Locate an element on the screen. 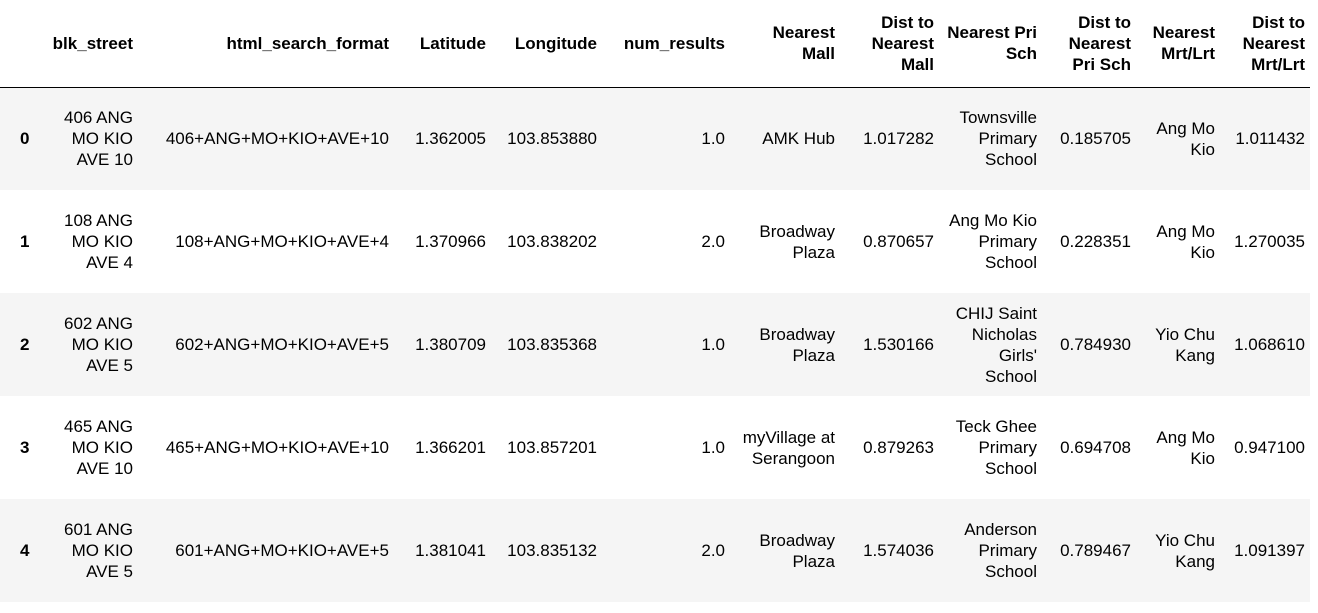  cell-dist-nearest-mall: 1.574036 is located at coordinates (898, 550).